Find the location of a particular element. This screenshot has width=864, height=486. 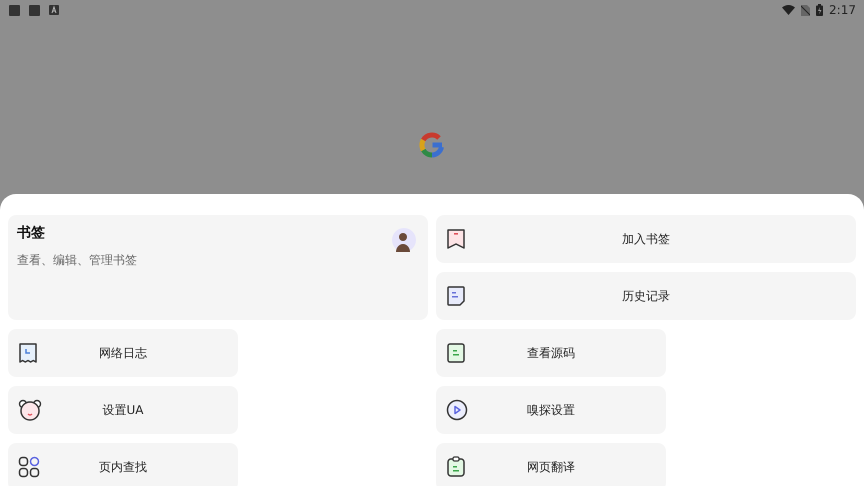

receipt-icon is located at coordinates (28, 353).